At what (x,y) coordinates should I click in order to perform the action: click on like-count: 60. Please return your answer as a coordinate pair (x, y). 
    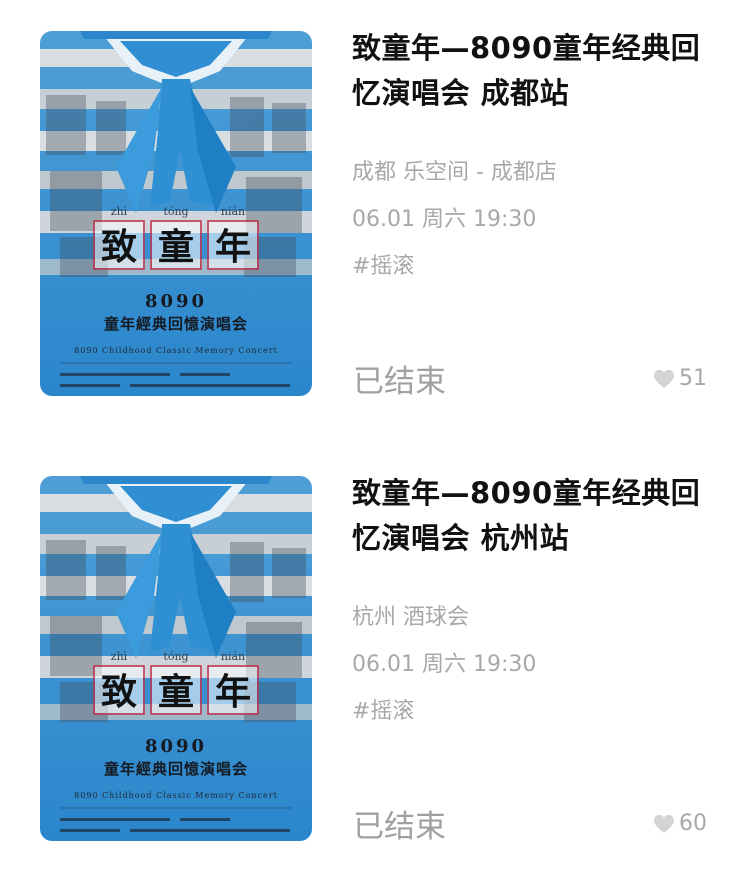
    Looking at the image, I should click on (693, 823).